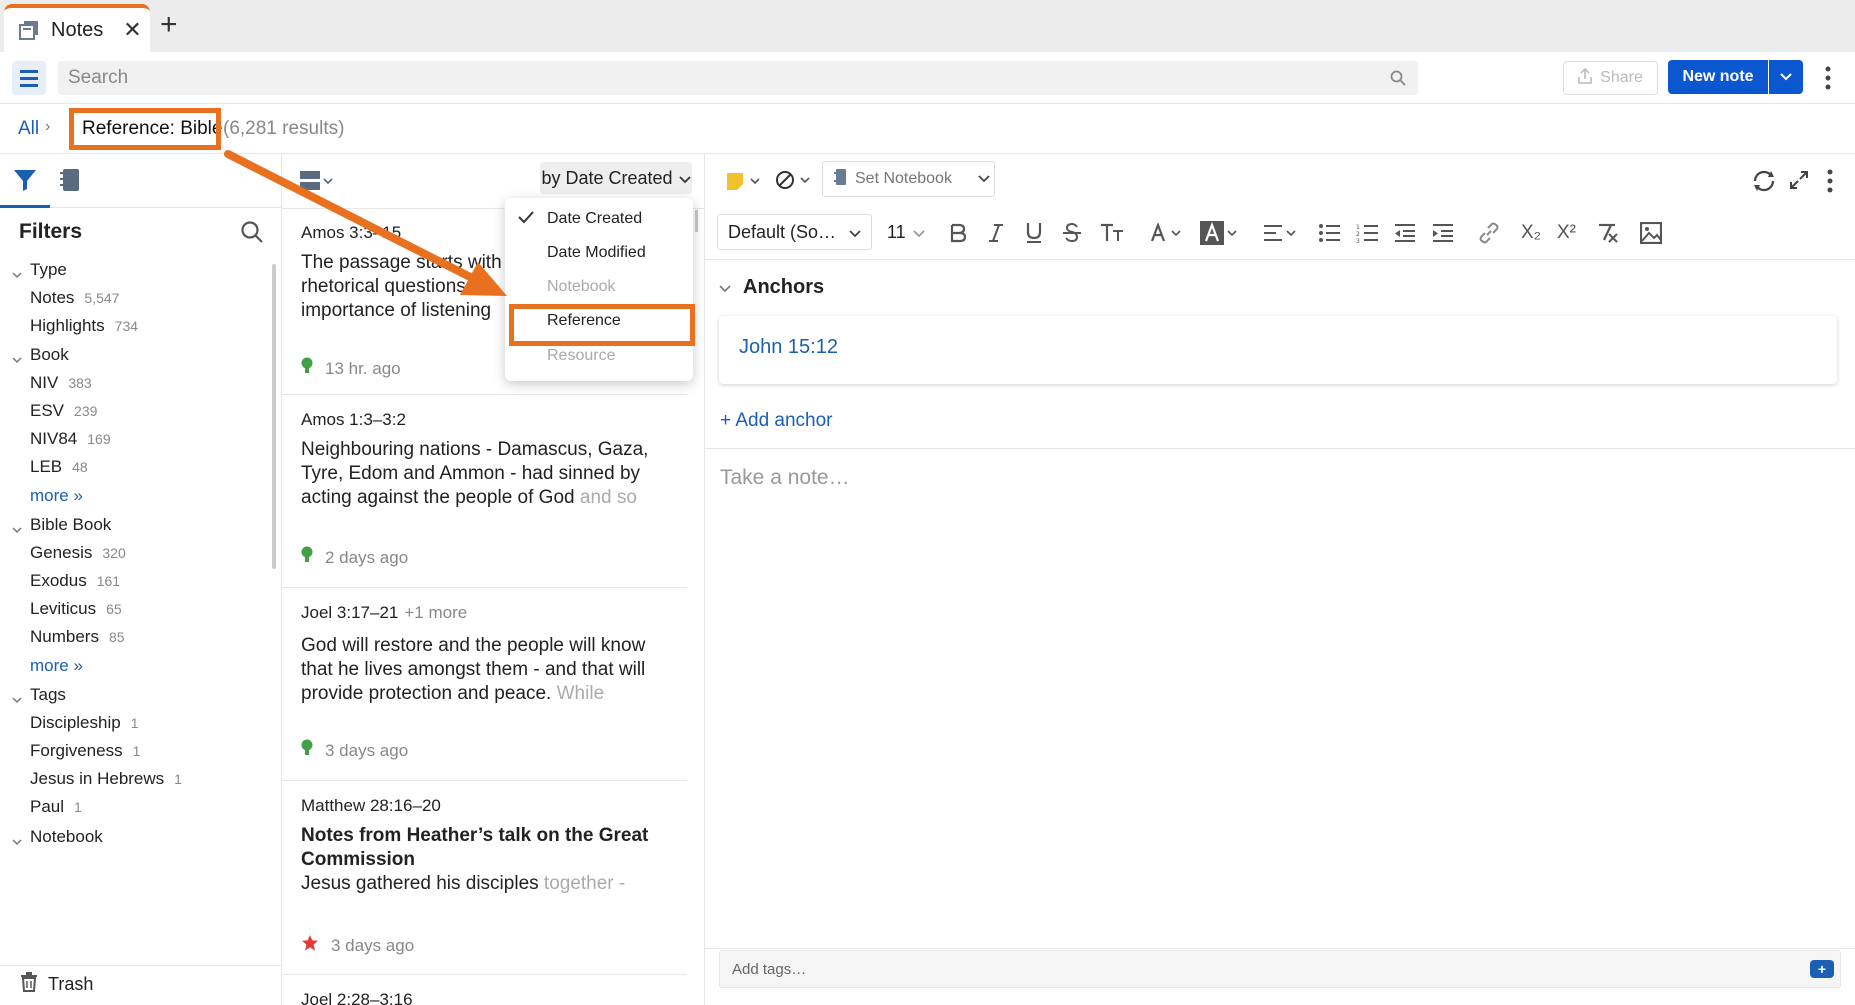 This screenshot has width=1855, height=1005. What do you see at coordinates (318, 182) in the screenshot?
I see `view-mode-icon` at bounding box center [318, 182].